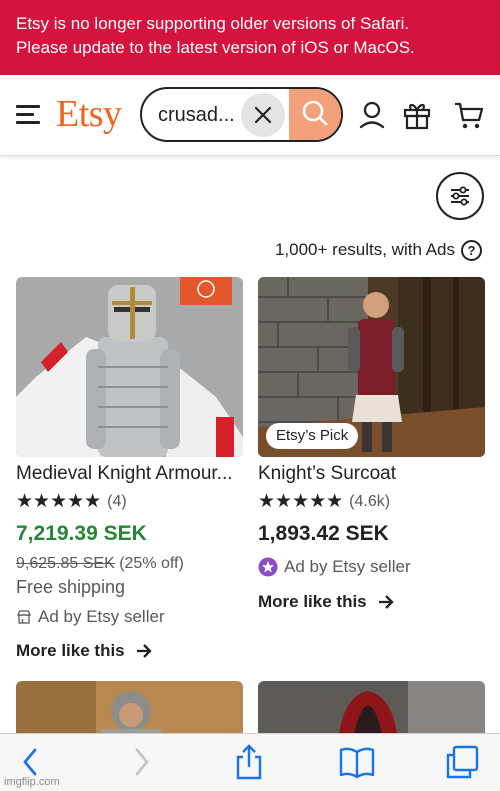  I want to click on menu-icon, so click(28, 115).